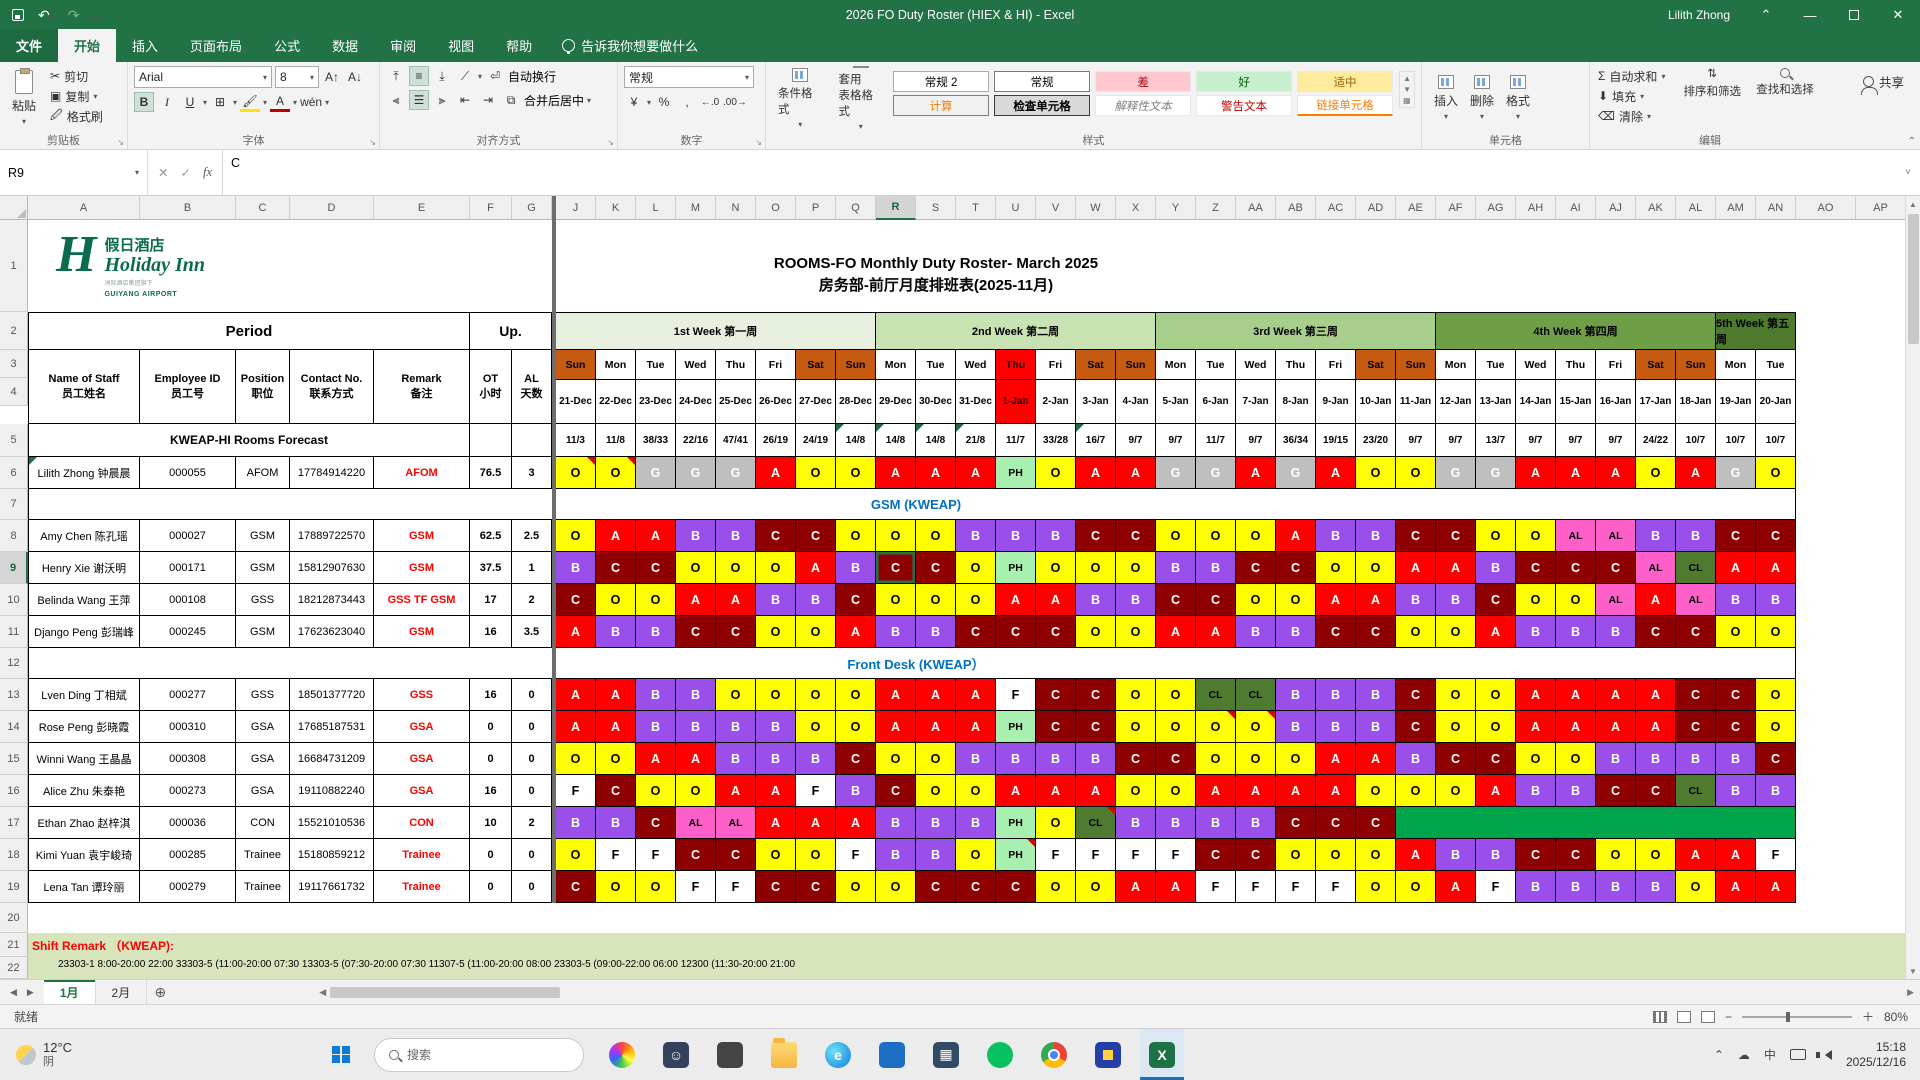  Describe the element at coordinates (84, 759) in the screenshot. I see `staff-name-cell: Winni Wang 王晶晶` at that location.